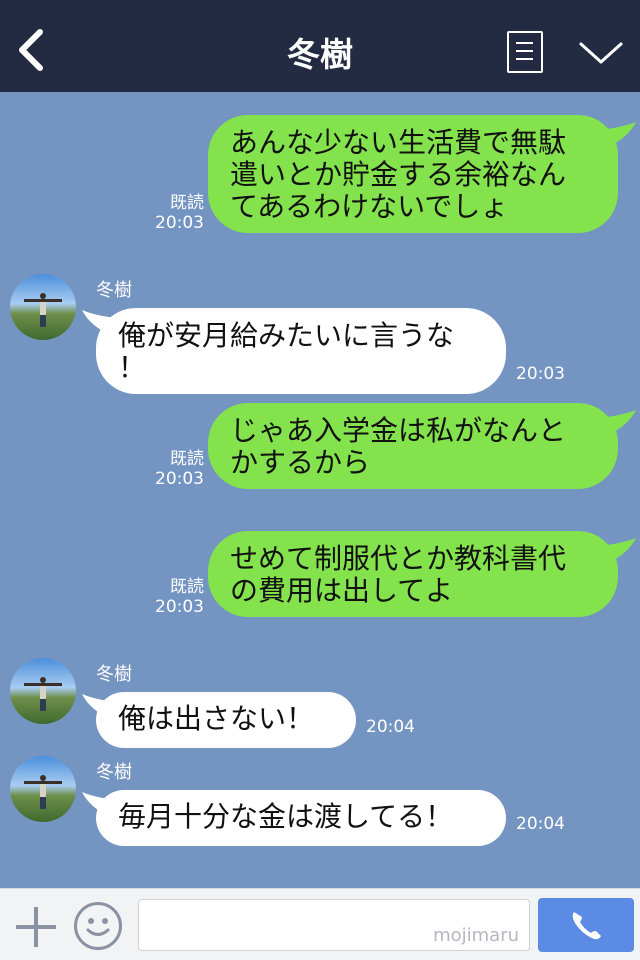  I want to click on other-message-bubble: 毎月十分な金は渡してる！, so click(301, 818).